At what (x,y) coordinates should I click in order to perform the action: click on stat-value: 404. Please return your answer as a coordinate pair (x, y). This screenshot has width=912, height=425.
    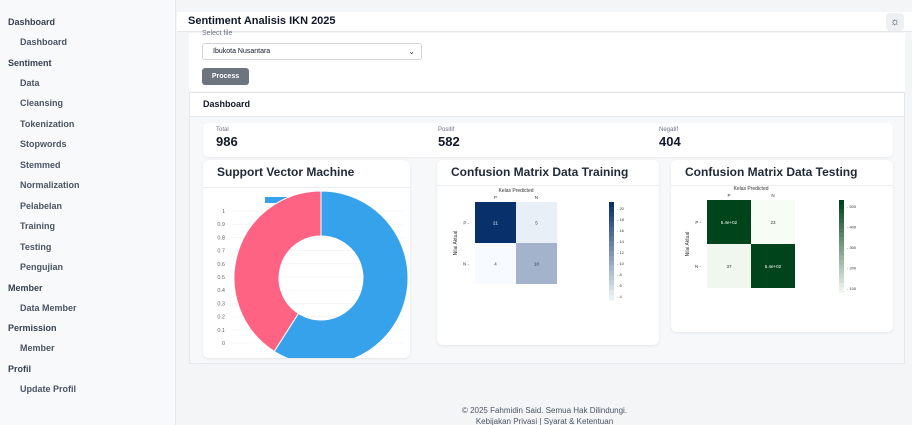
    Looking at the image, I should click on (670, 141).